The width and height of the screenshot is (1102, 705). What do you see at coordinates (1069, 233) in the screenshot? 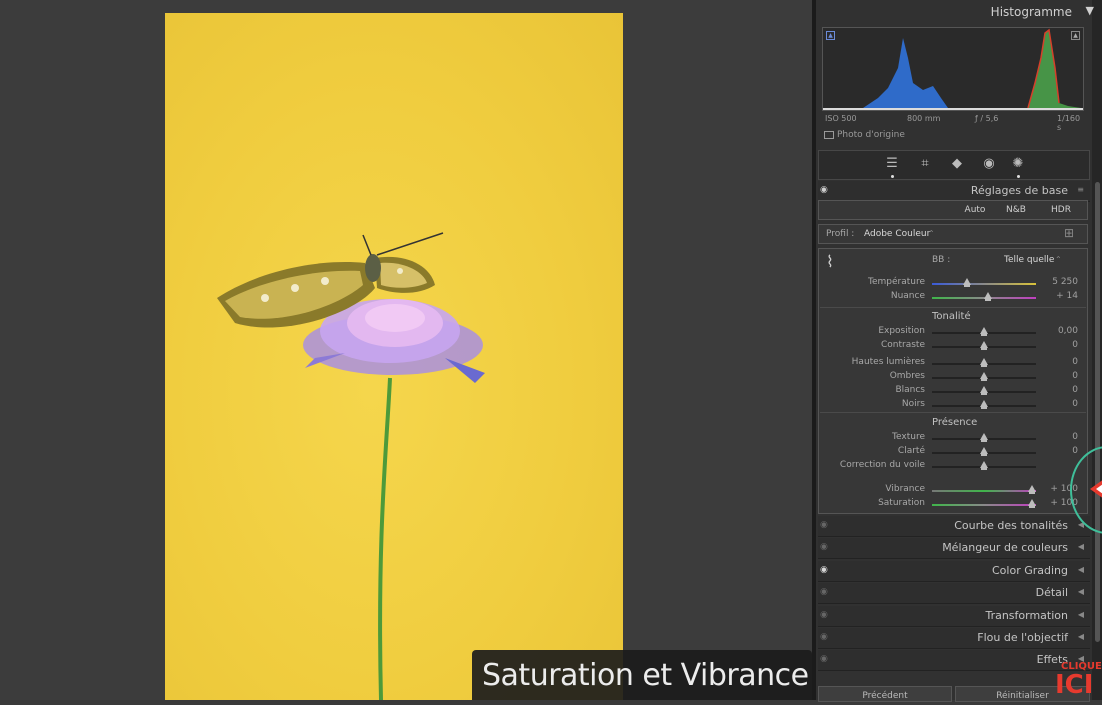
I see `profile-browser-icon: ⊞` at bounding box center [1069, 233].